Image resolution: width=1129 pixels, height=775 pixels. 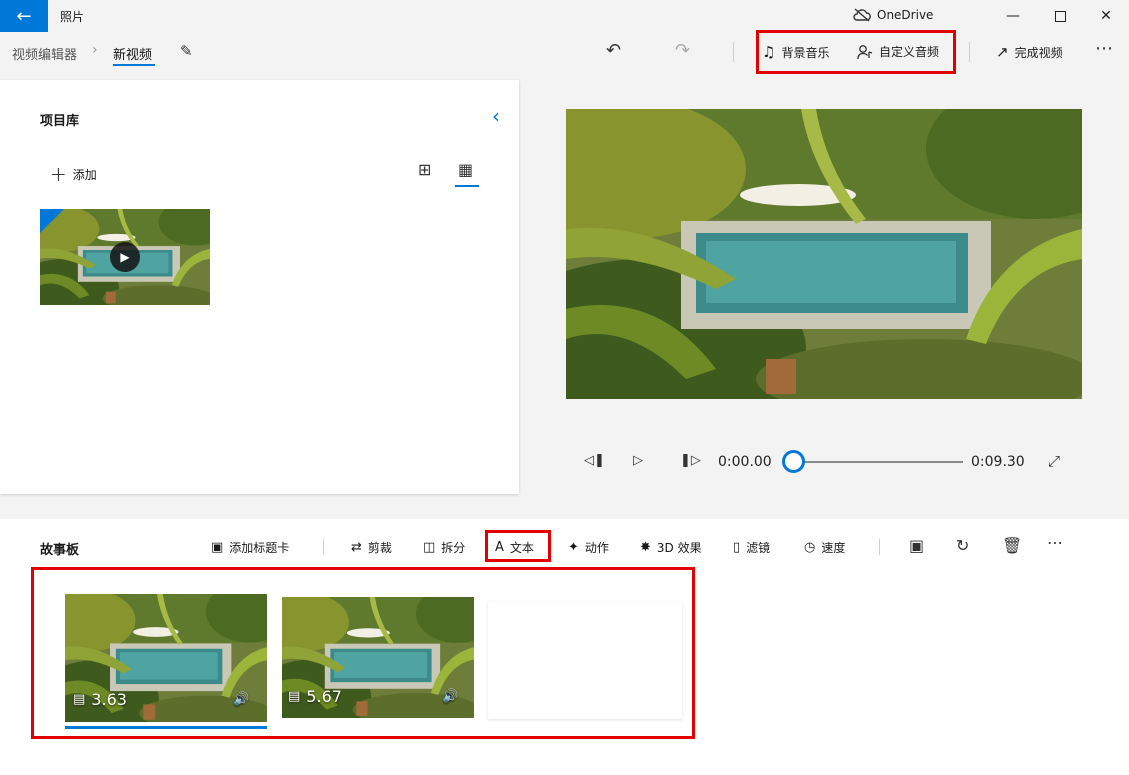 I want to click on close-icon: ✕, so click(x=1106, y=16).